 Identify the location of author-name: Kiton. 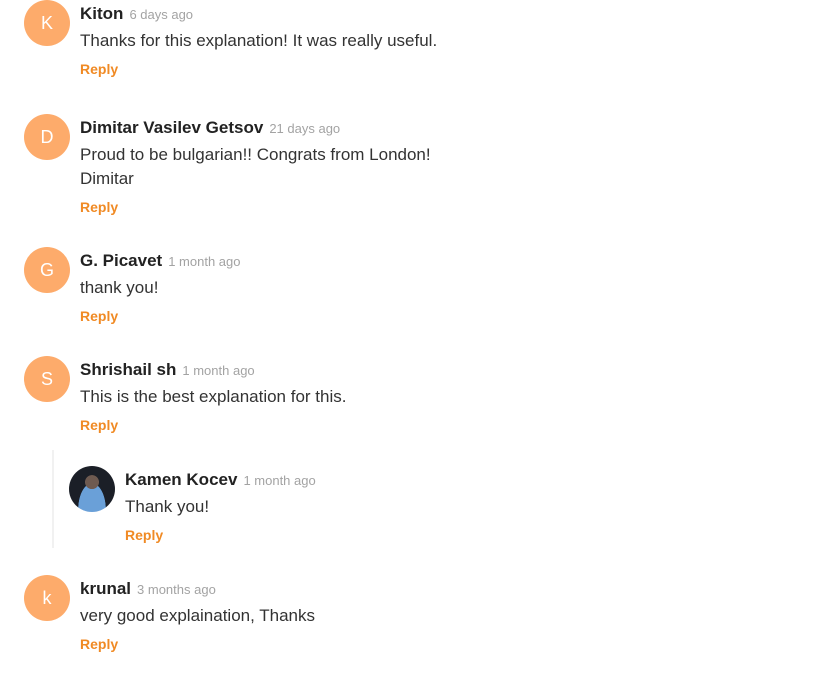
(101, 14).